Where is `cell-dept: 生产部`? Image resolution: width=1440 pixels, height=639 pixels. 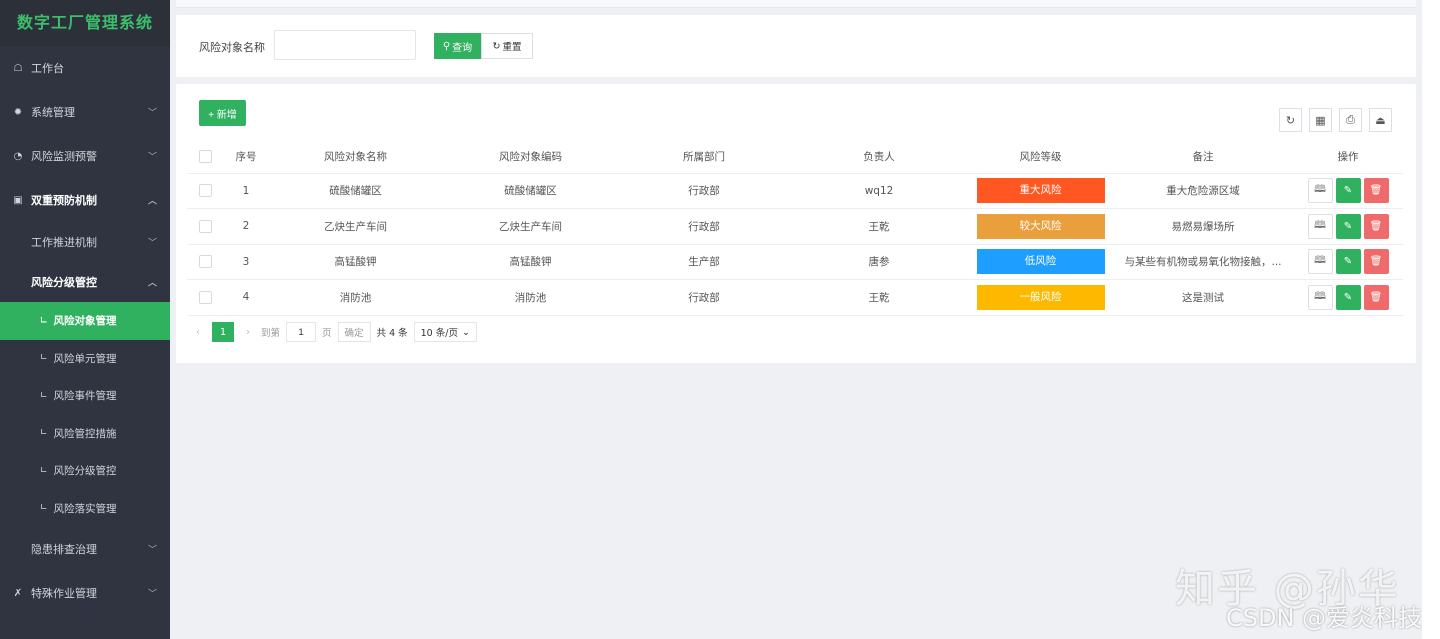
cell-dept: 生产部 is located at coordinates (704, 262).